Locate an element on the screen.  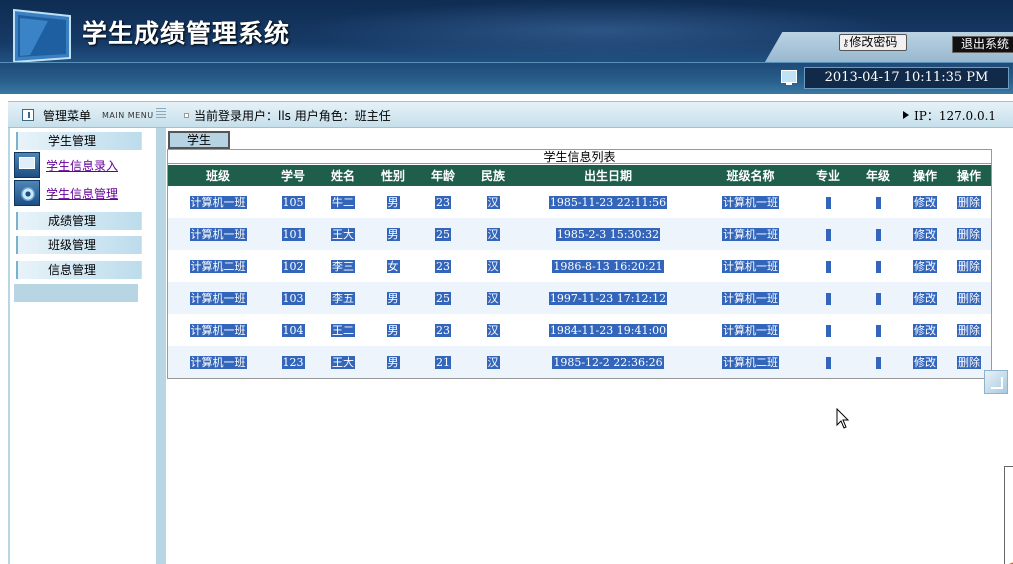
change-password-button: ⚷修改密码 is located at coordinates (873, 42).